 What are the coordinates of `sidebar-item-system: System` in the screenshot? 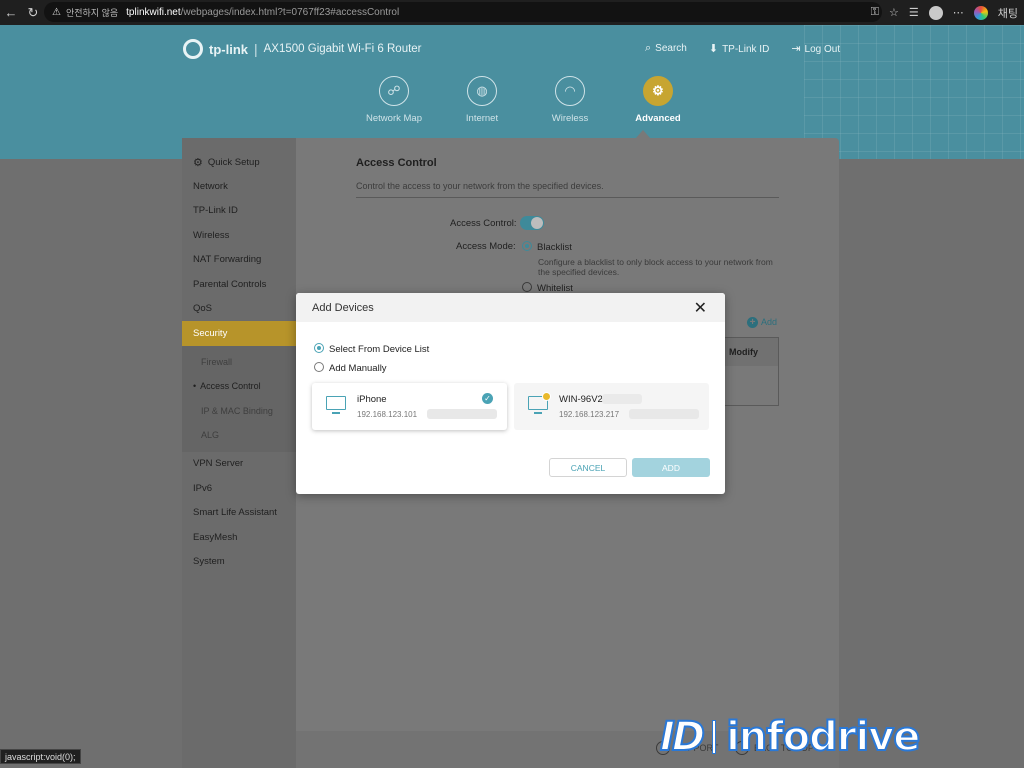 It's located at (239, 562).